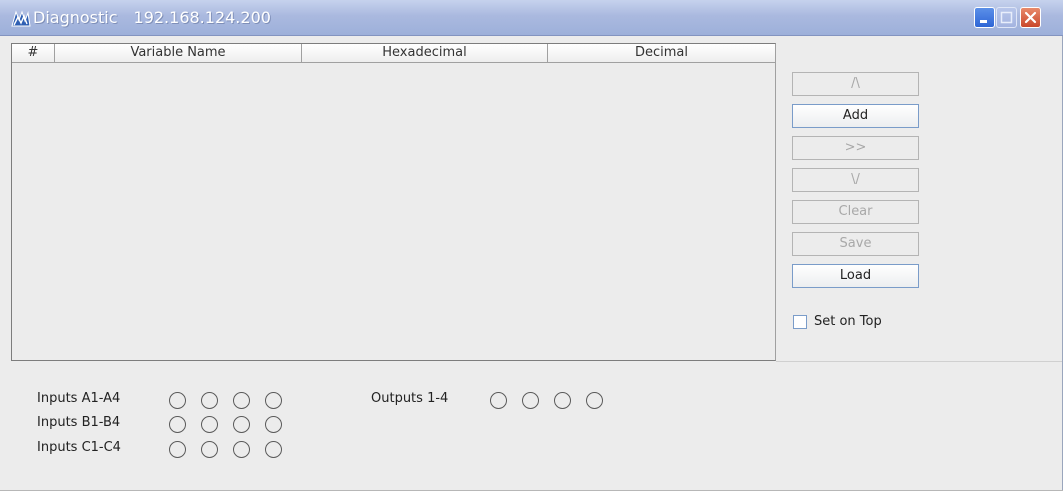 Image resolution: width=1063 pixels, height=491 pixels. I want to click on minimize-icon, so click(983, 21).